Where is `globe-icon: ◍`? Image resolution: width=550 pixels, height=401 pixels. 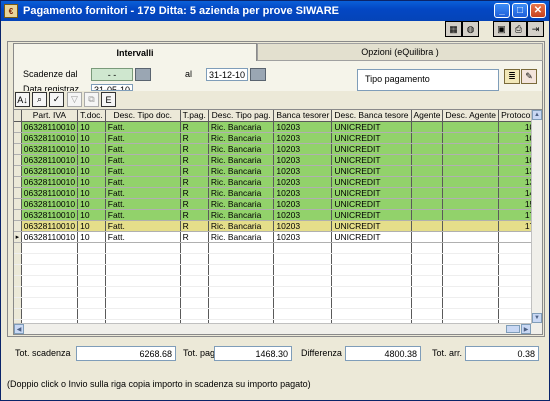 globe-icon: ◍ is located at coordinates (470, 29).